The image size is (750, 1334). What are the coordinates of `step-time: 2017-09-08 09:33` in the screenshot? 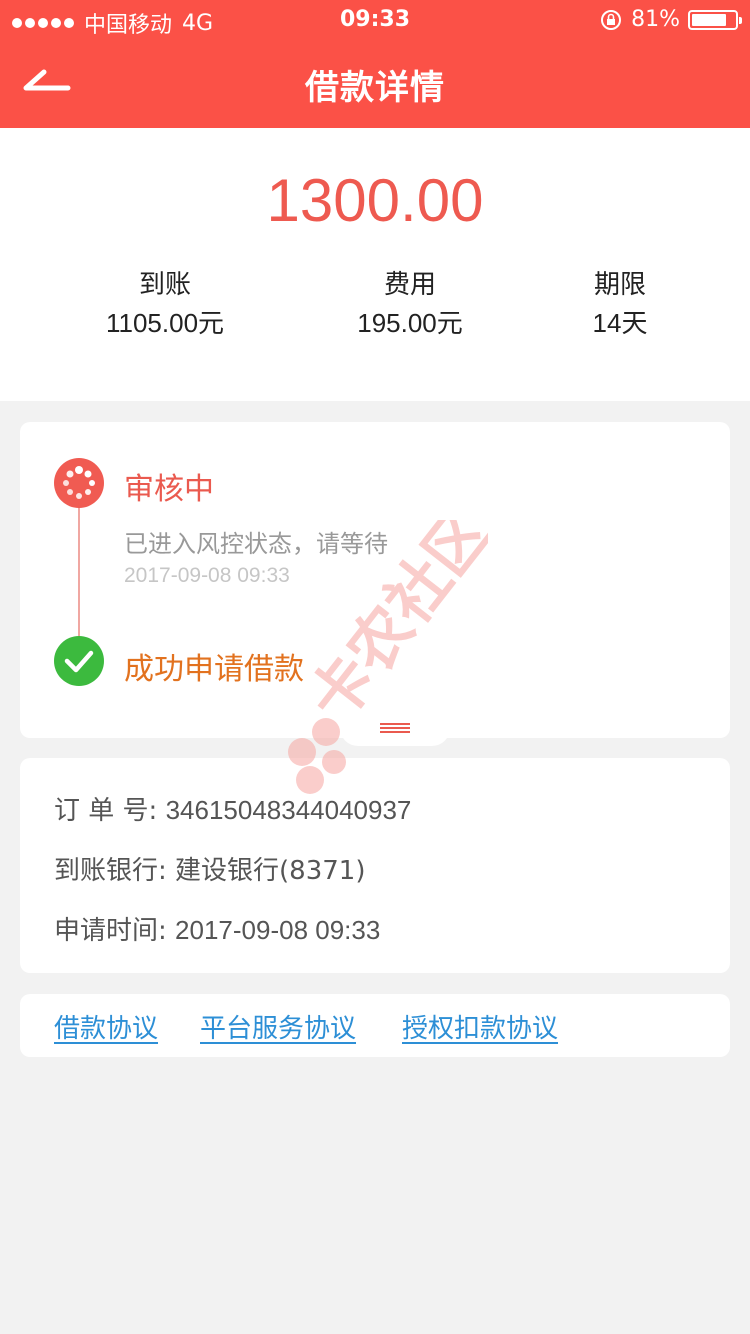 It's located at (207, 575).